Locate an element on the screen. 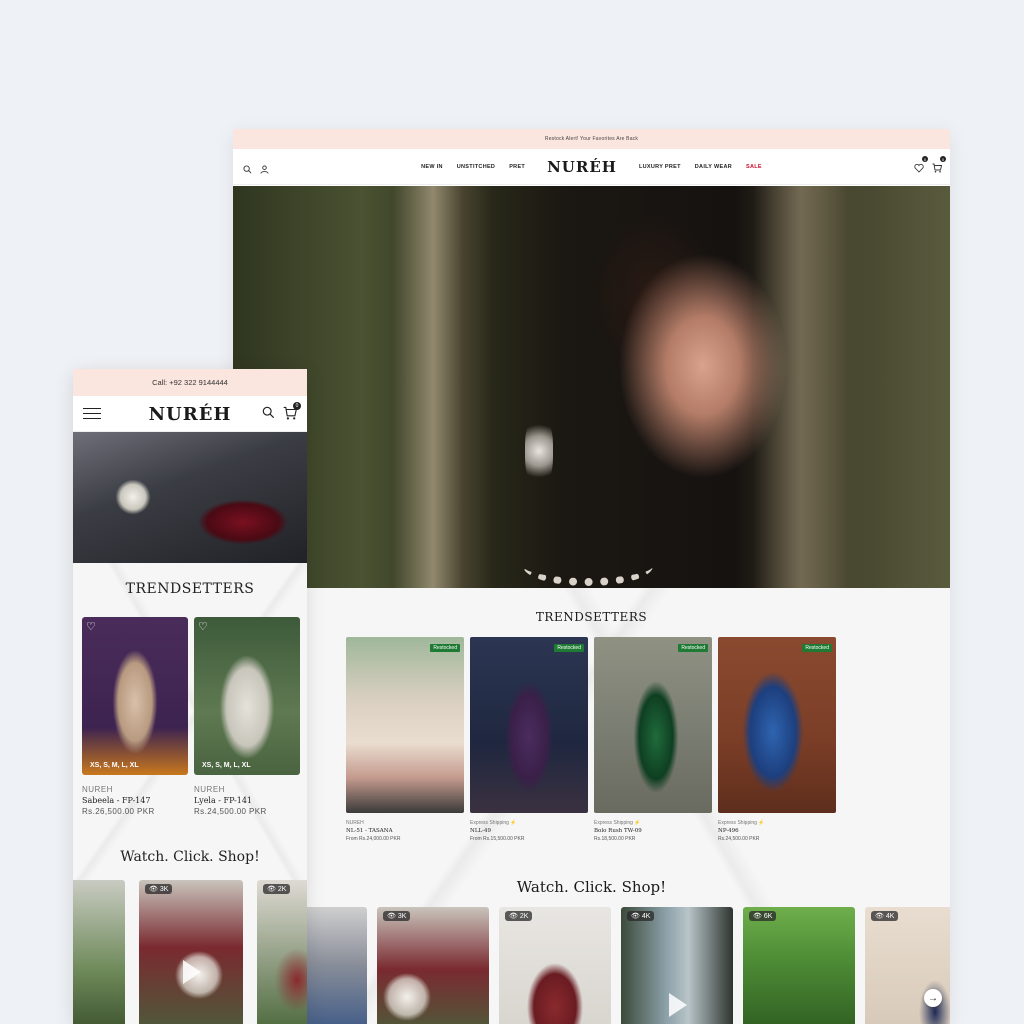 This screenshot has width=1024, height=1024. video-card is located at coordinates (99, 952).